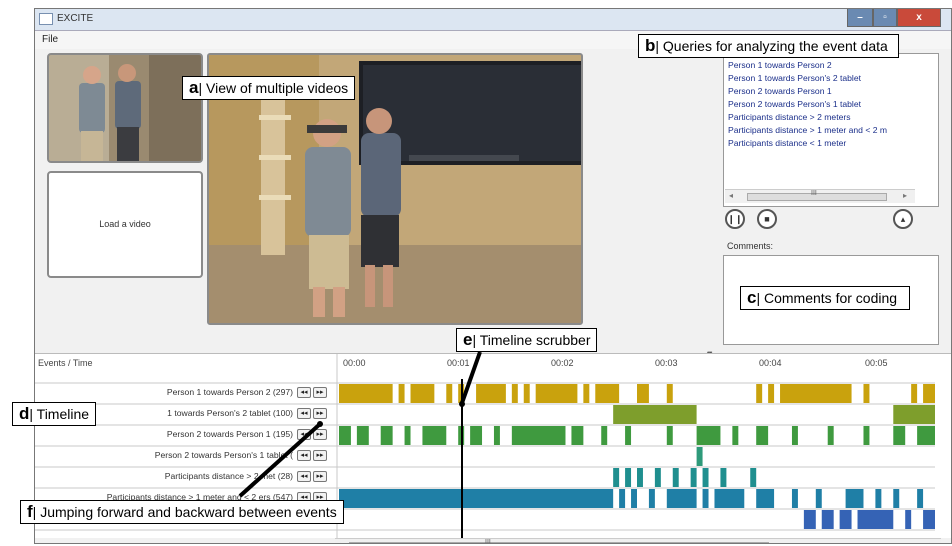 This screenshot has width=952, height=546. I want to click on callout-a: a| View of multiple videos, so click(269, 88).